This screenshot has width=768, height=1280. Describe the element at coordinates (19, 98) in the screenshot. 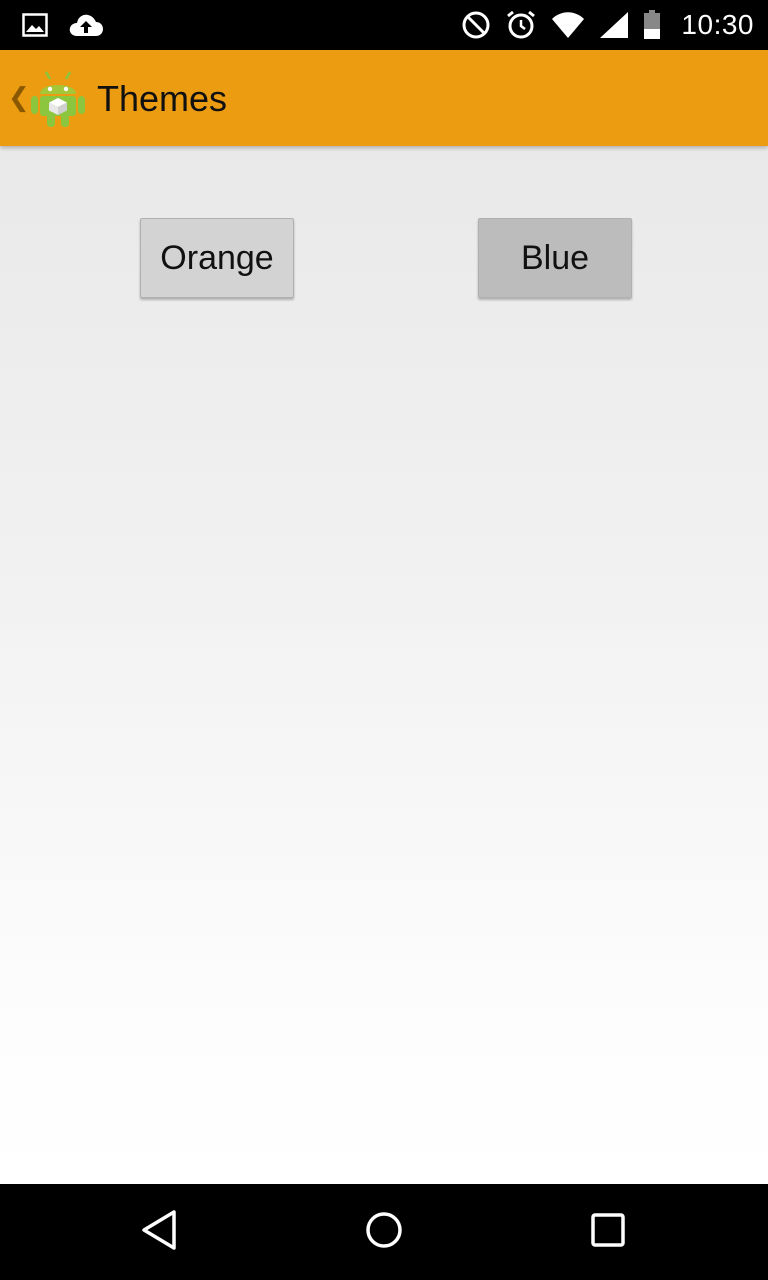

I see `chevron-left-icon: ❮` at that location.